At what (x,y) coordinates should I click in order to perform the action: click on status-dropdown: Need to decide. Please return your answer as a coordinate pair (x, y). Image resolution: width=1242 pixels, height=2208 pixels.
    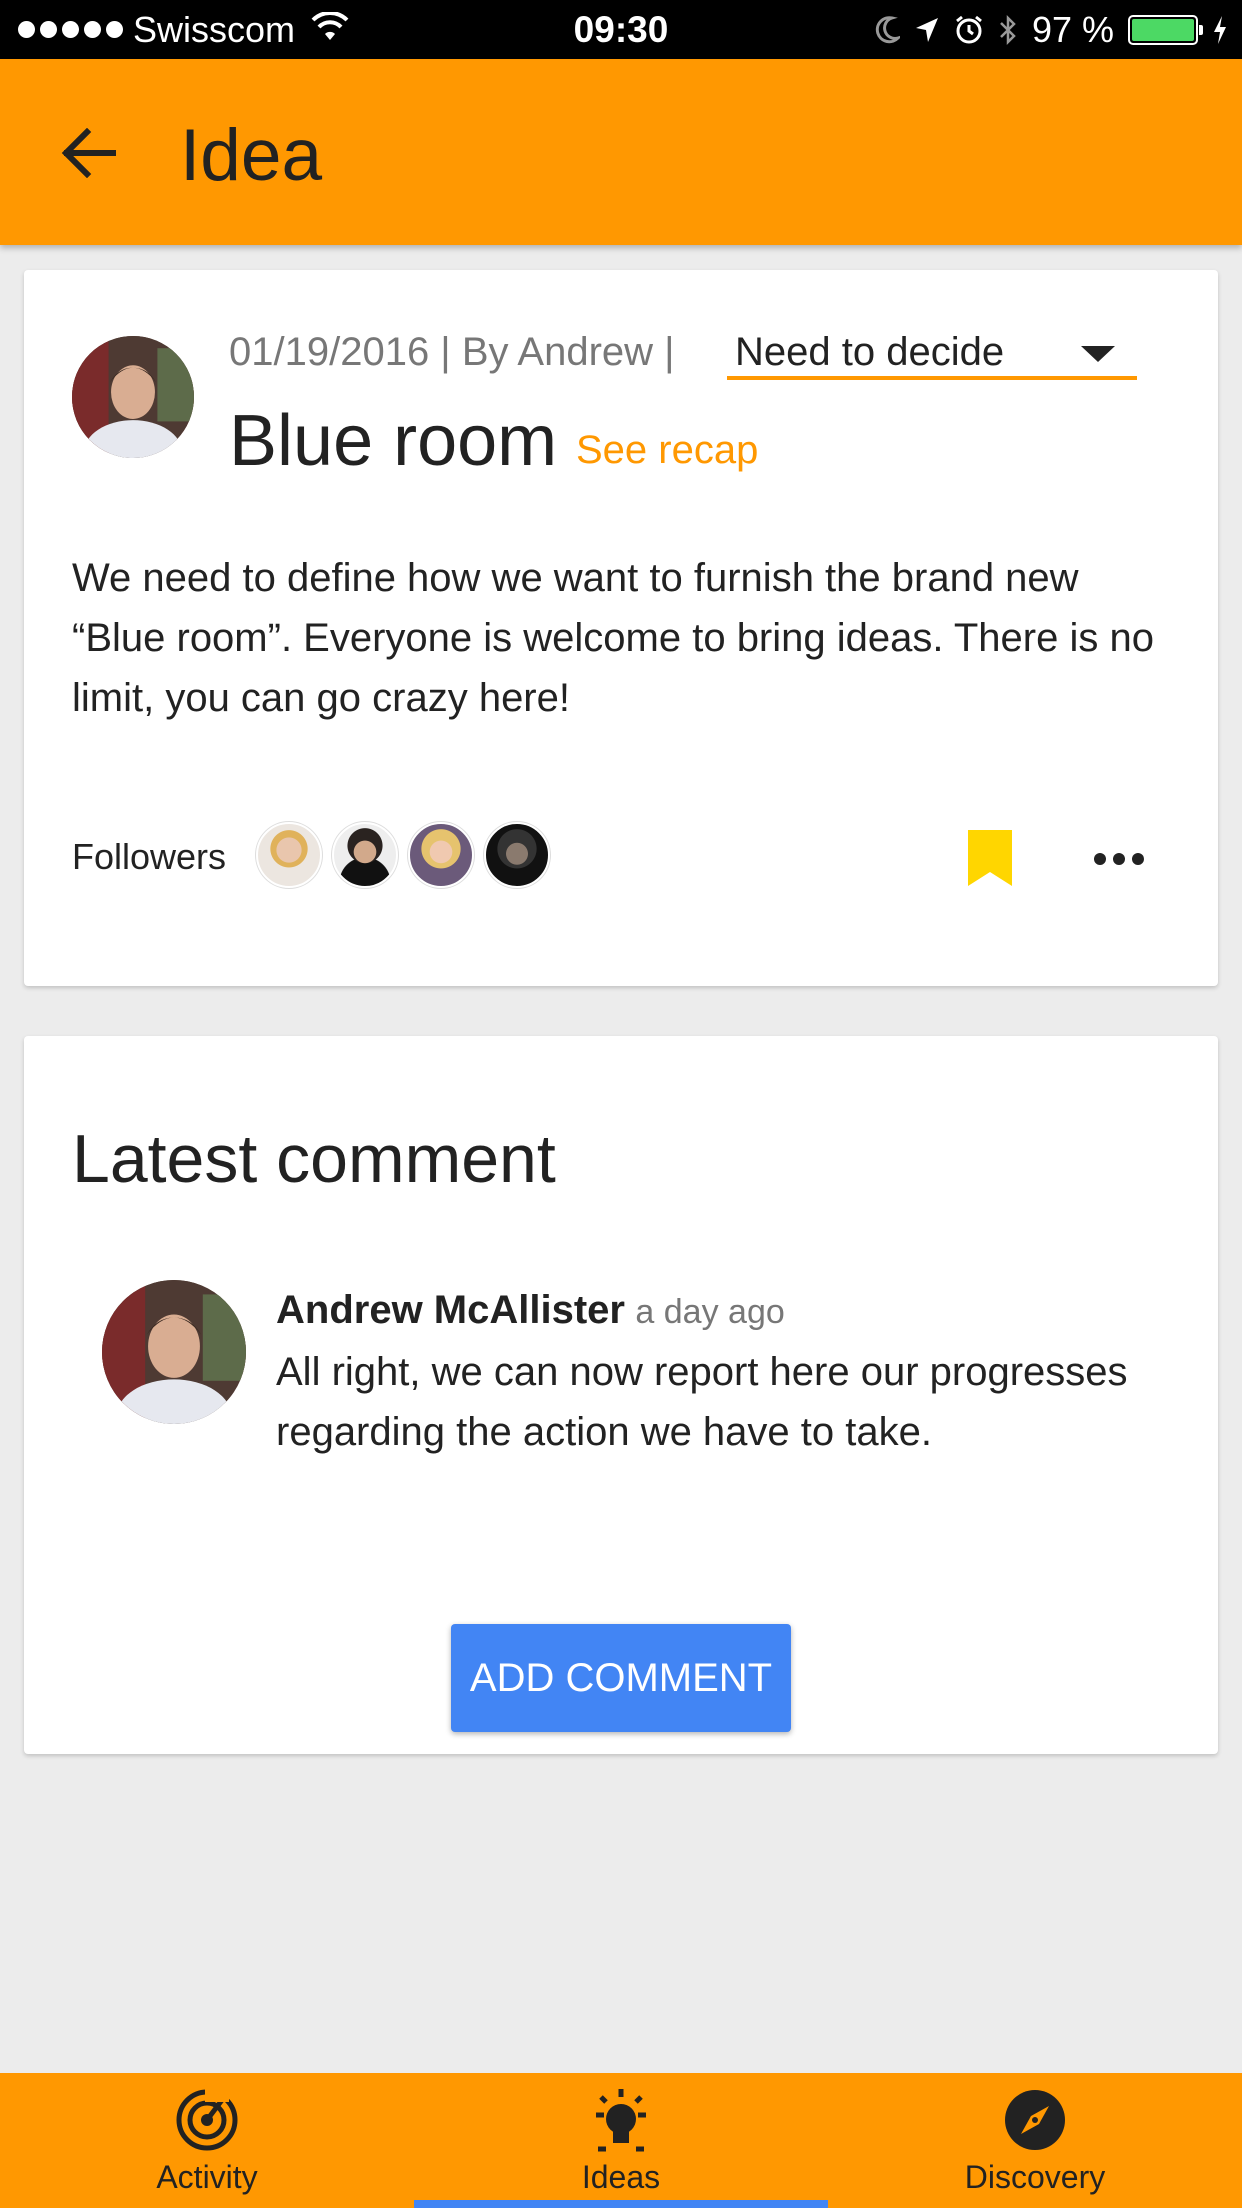
    Looking at the image, I should click on (932, 352).